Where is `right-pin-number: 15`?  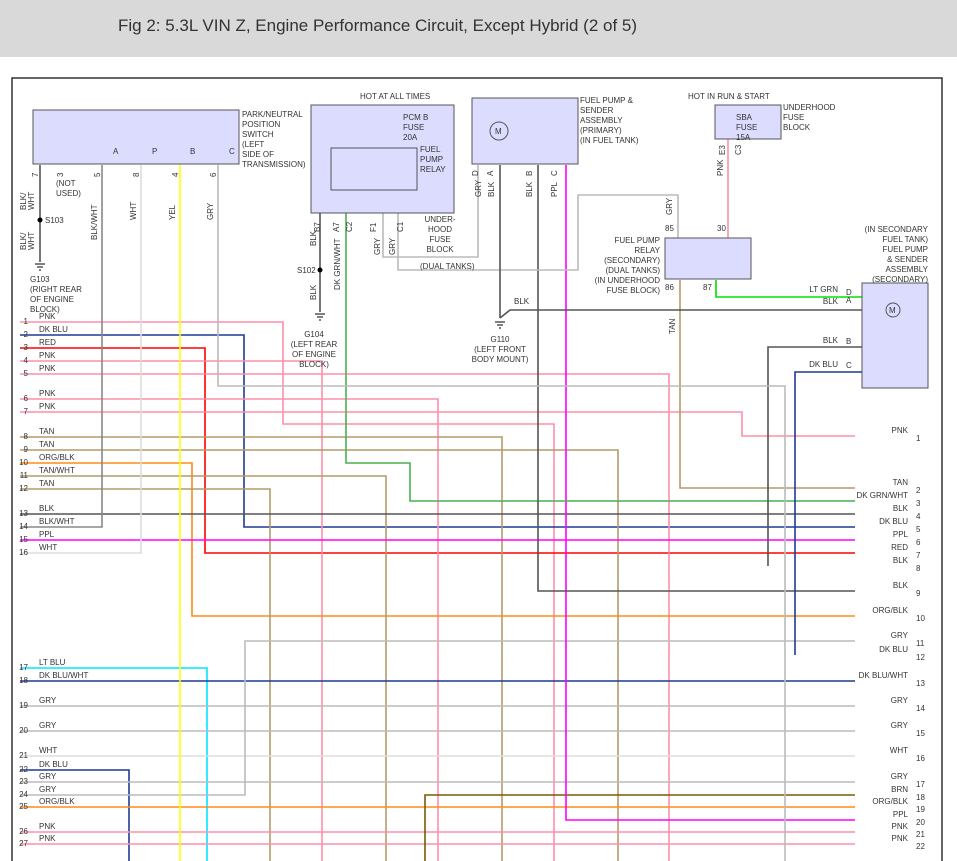 right-pin-number: 15 is located at coordinates (920, 733).